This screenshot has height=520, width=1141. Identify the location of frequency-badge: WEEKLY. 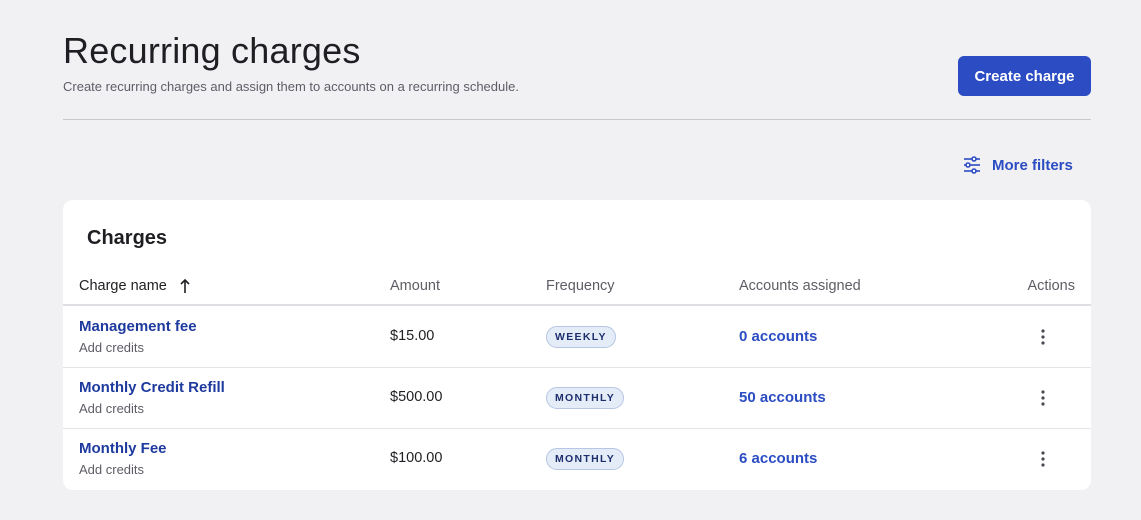
(581, 337).